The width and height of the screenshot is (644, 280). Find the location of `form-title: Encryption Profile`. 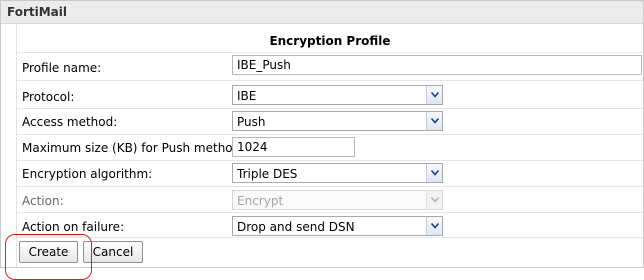

form-title: Encryption Profile is located at coordinates (330, 41).